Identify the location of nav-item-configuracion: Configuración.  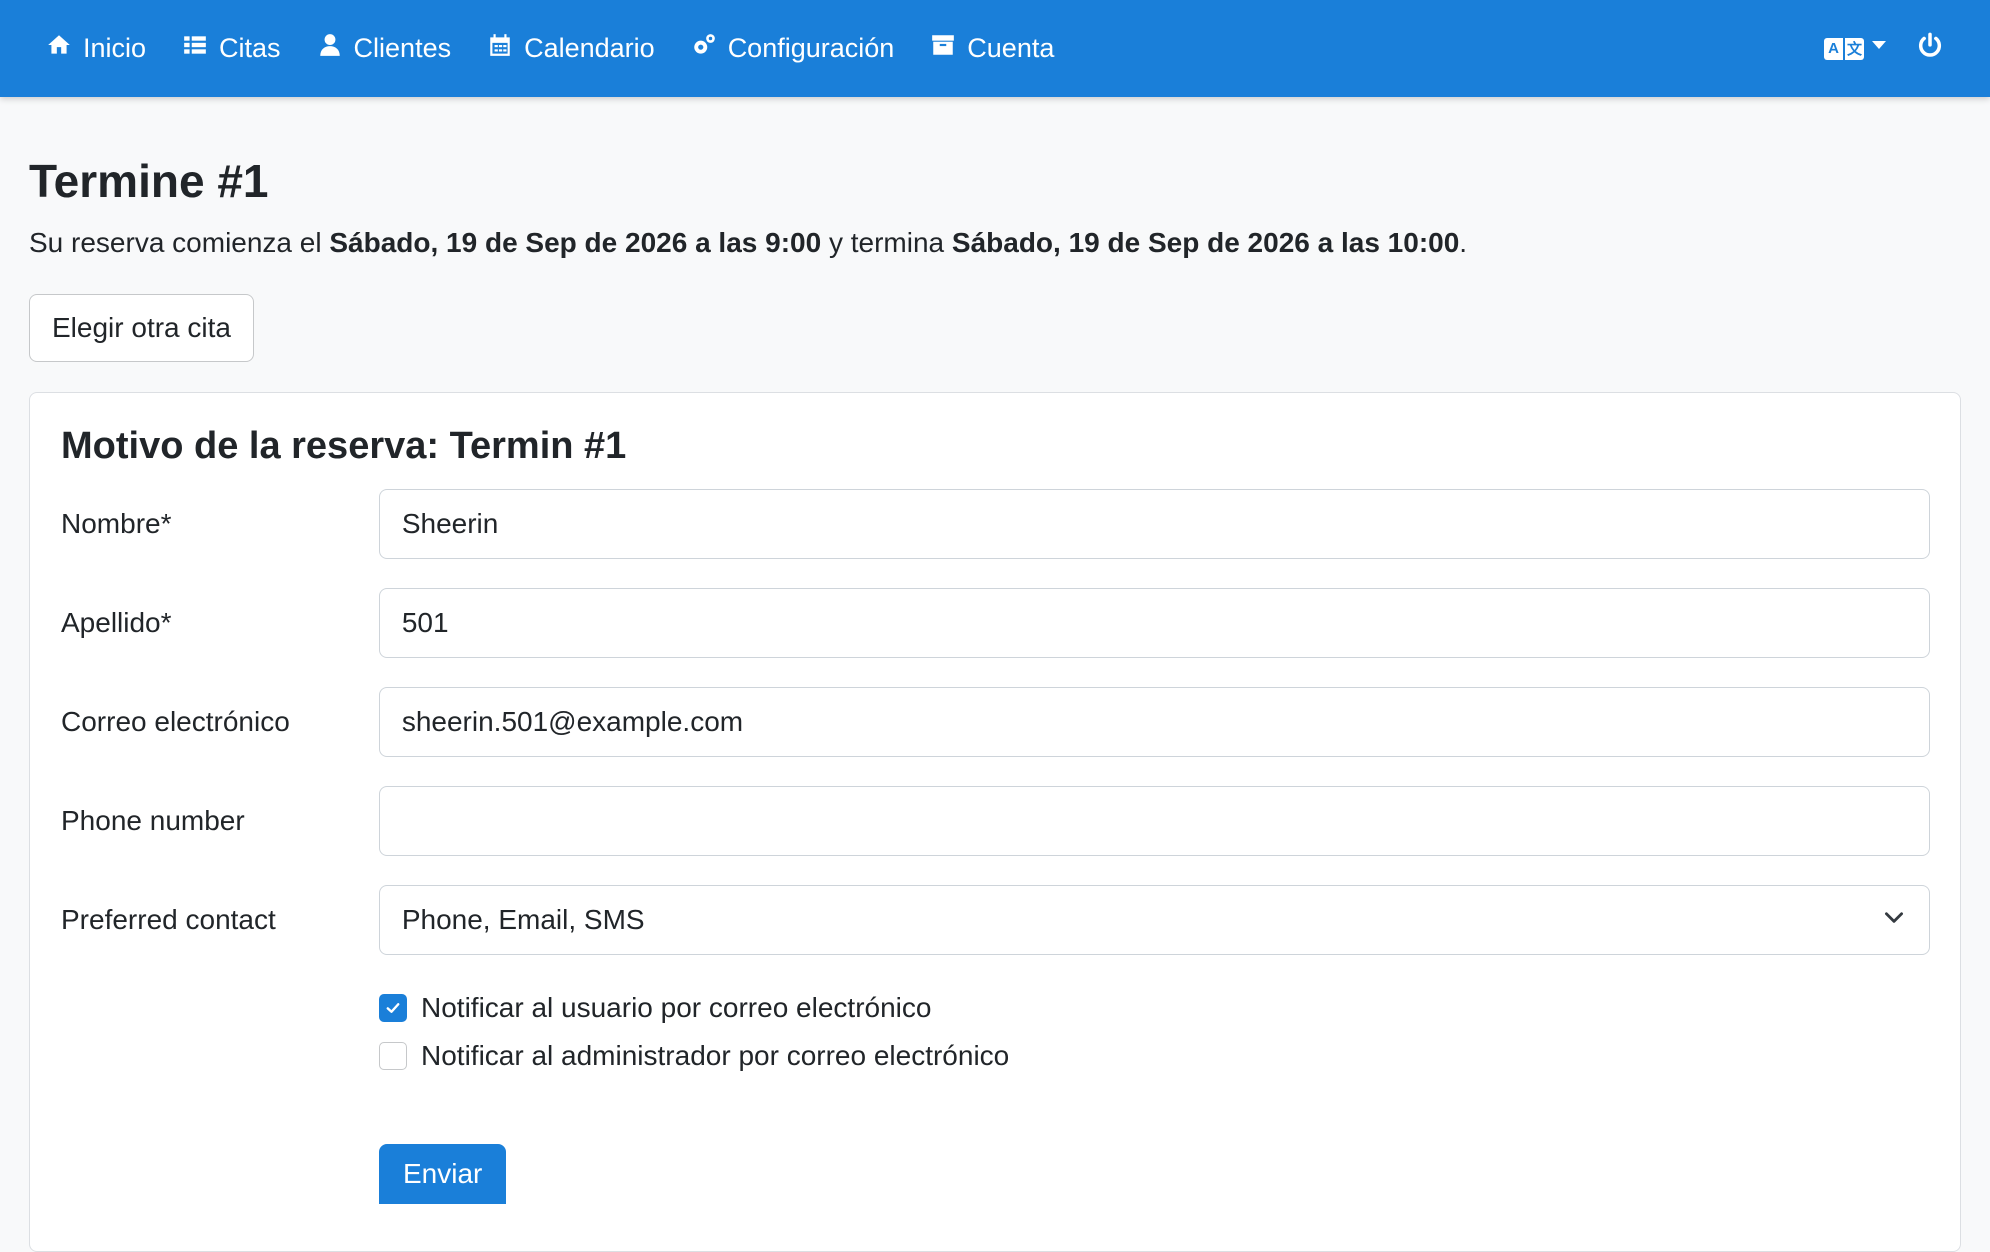
(793, 48).